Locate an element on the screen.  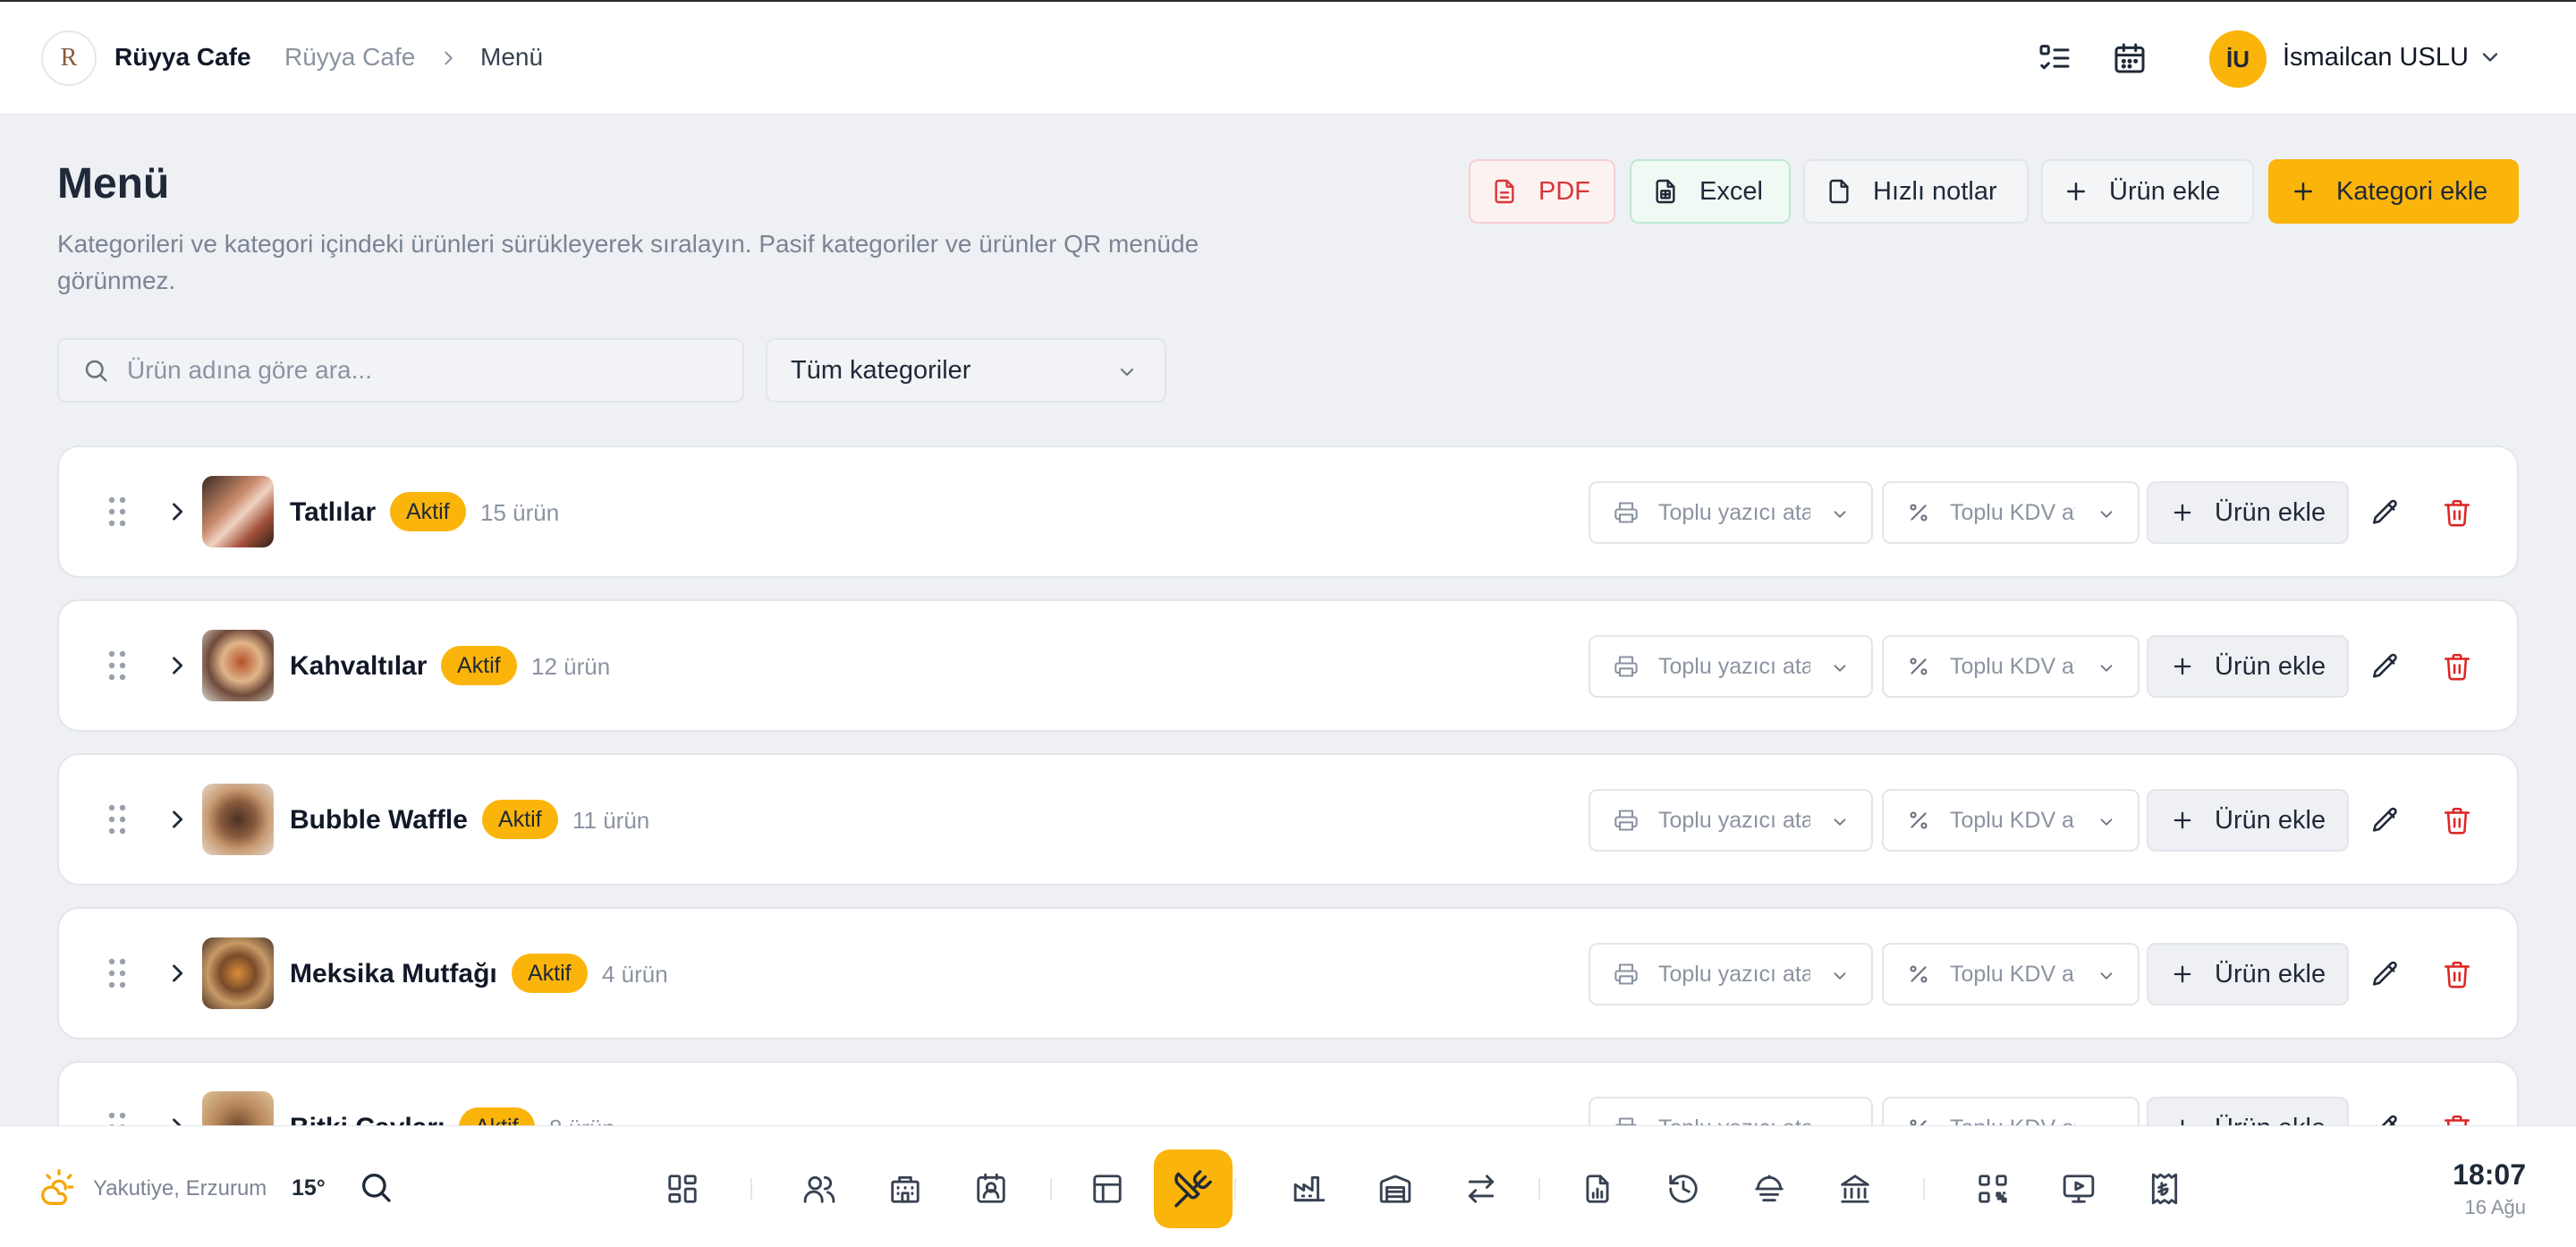
warehouse-icon is located at coordinates (1395, 1189).